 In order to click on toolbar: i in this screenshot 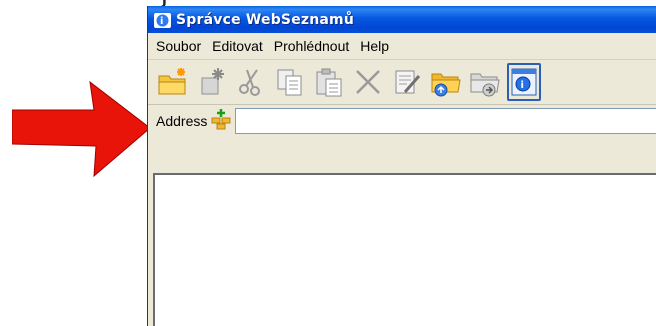, I will do `click(402, 82)`.